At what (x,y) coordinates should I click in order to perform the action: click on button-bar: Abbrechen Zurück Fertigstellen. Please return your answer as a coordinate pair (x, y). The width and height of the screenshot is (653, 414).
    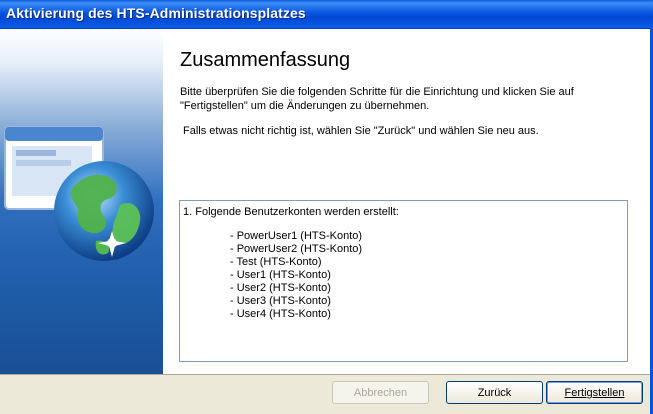
    Looking at the image, I should click on (326, 394).